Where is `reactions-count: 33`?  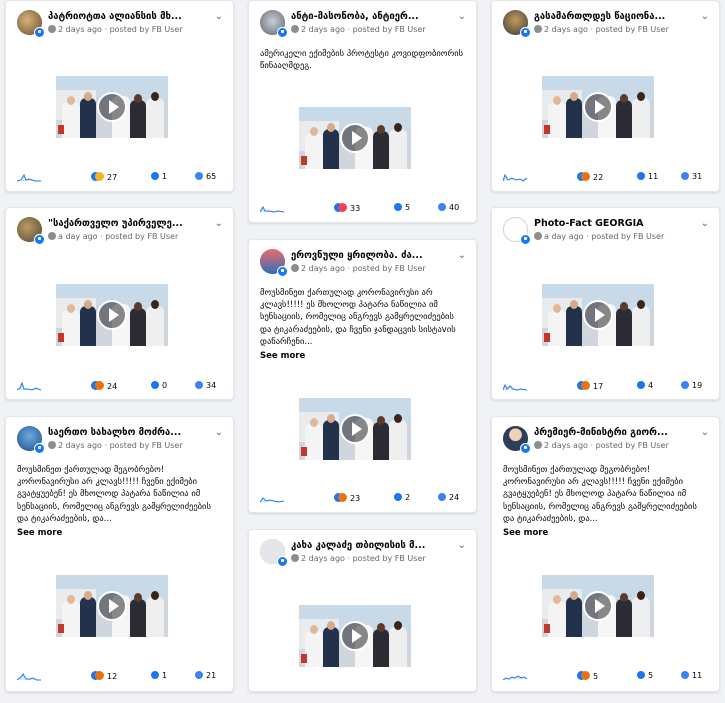
reactions-count: 33 is located at coordinates (347, 208).